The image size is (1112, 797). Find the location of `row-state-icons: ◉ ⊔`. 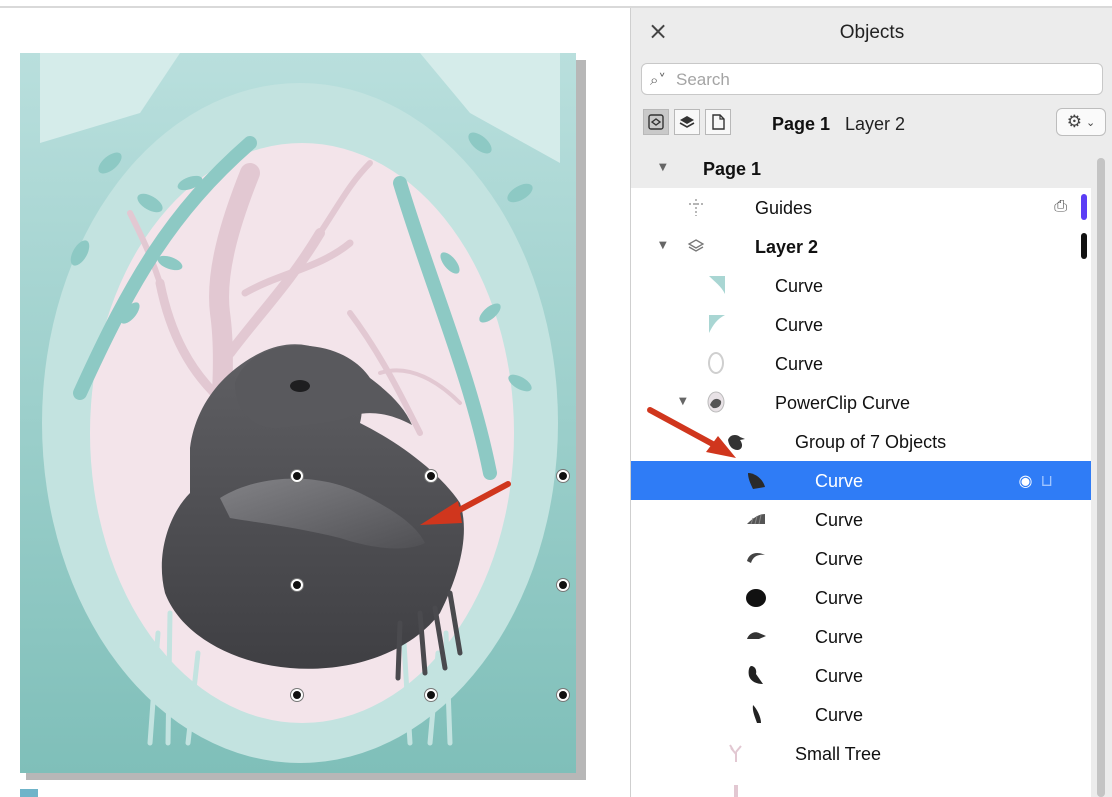

row-state-icons: ◉ ⊔ is located at coordinates (1036, 480).